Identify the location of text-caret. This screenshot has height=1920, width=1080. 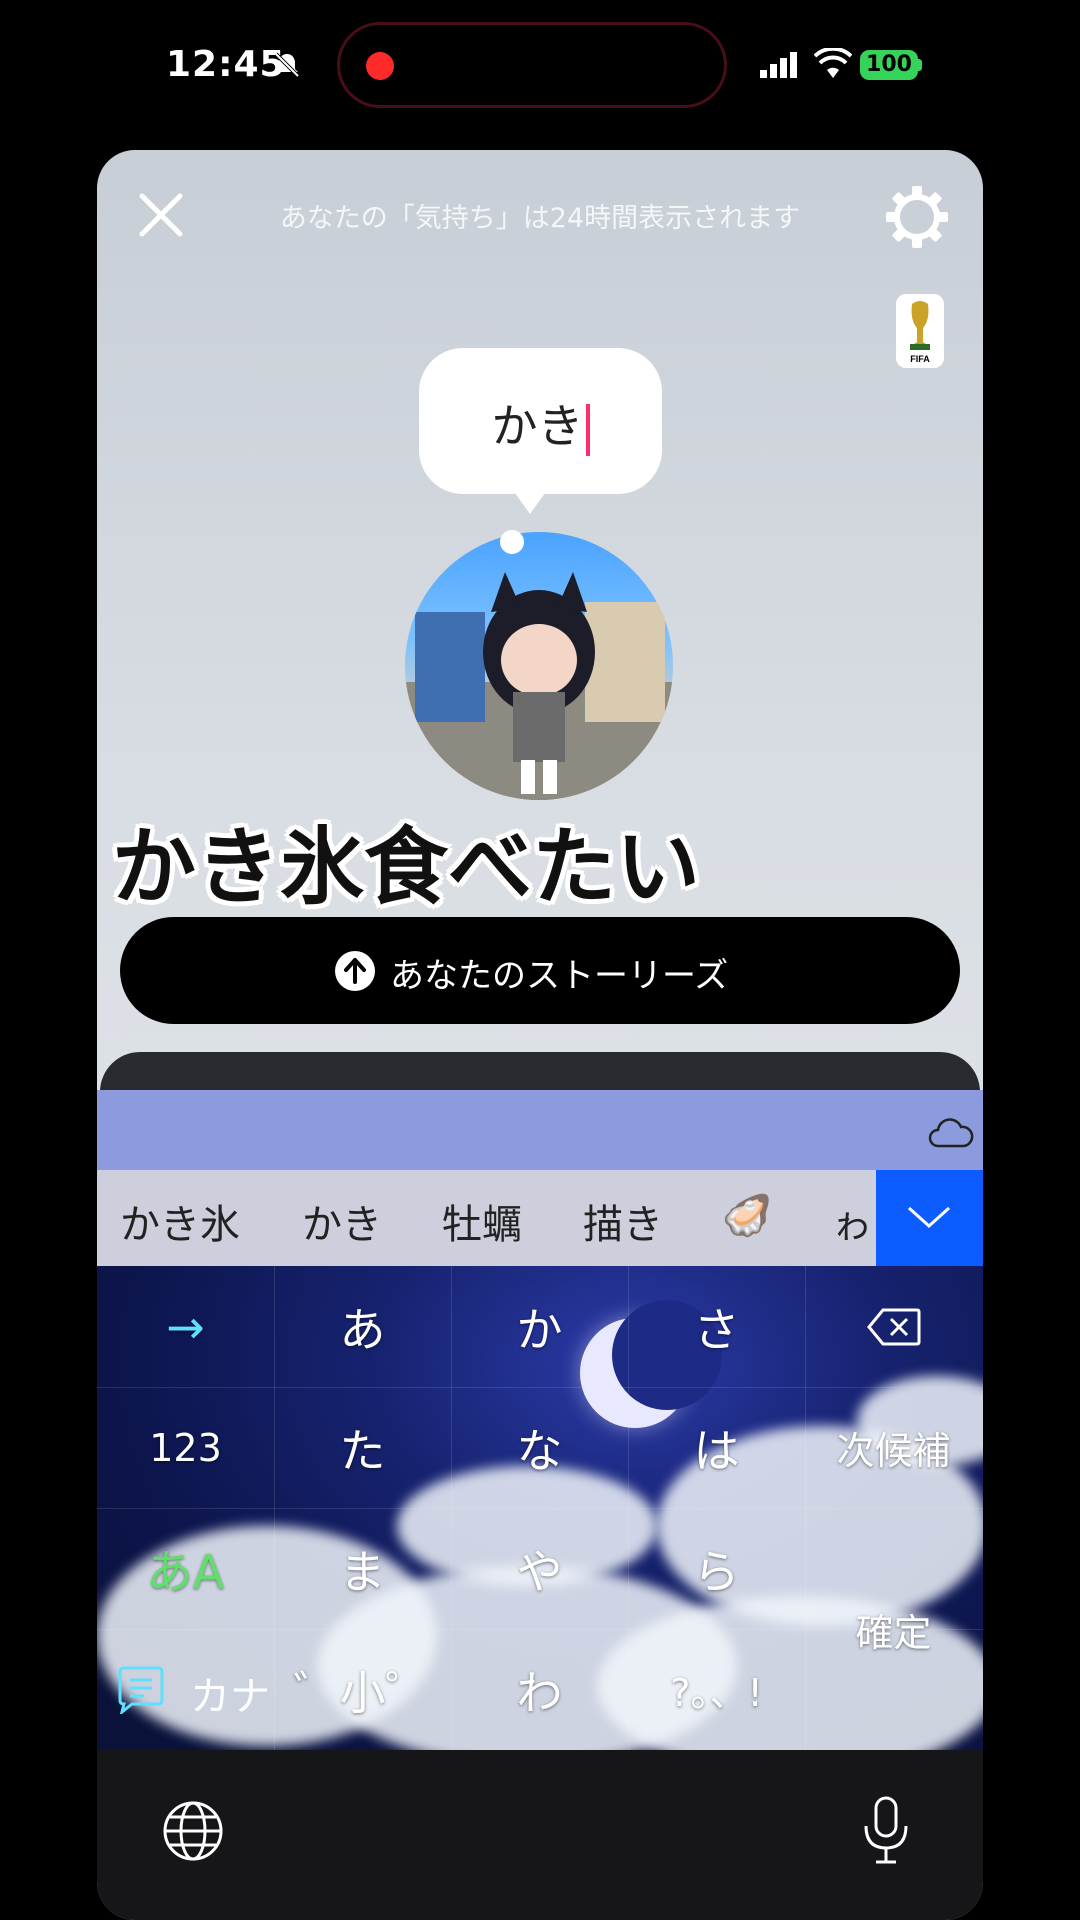
(587, 429).